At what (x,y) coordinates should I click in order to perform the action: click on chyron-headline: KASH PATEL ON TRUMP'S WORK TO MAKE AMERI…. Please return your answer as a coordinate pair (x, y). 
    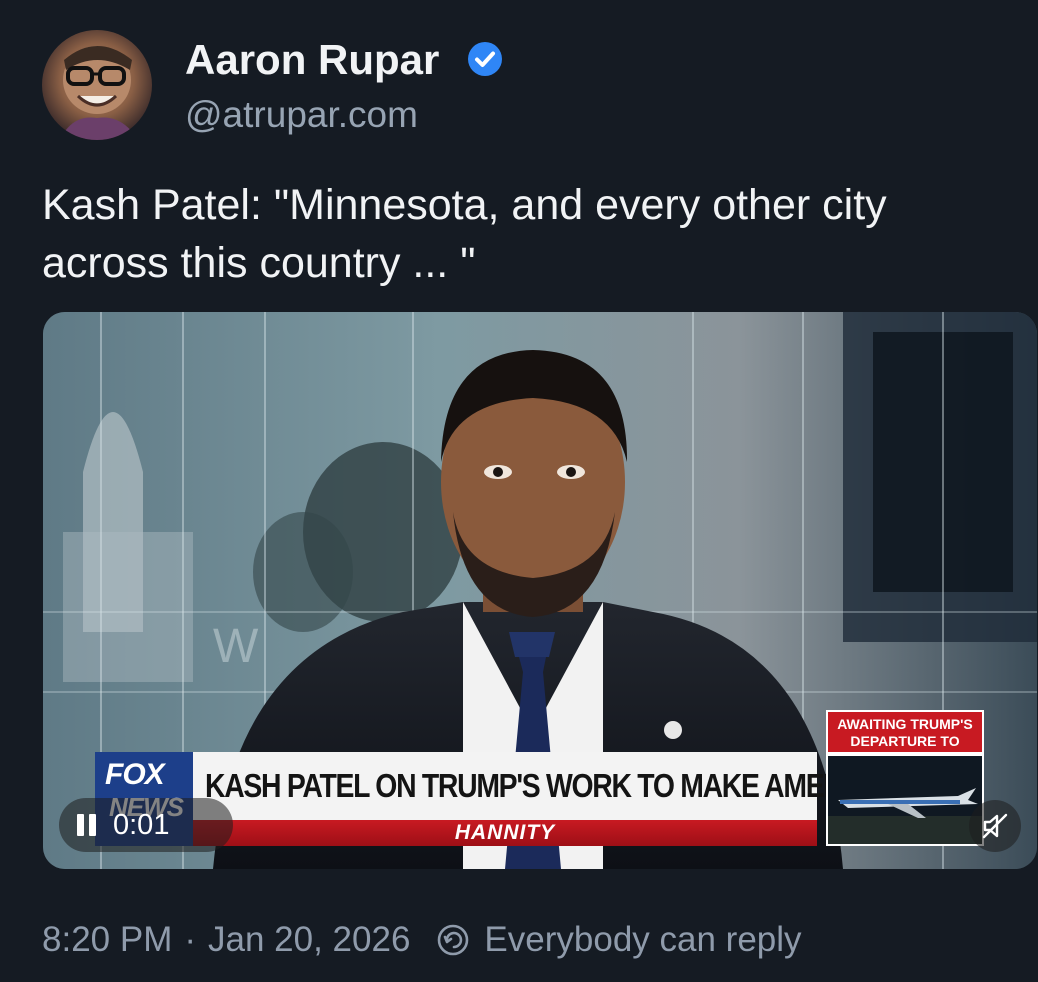
    Looking at the image, I should click on (588, 786).